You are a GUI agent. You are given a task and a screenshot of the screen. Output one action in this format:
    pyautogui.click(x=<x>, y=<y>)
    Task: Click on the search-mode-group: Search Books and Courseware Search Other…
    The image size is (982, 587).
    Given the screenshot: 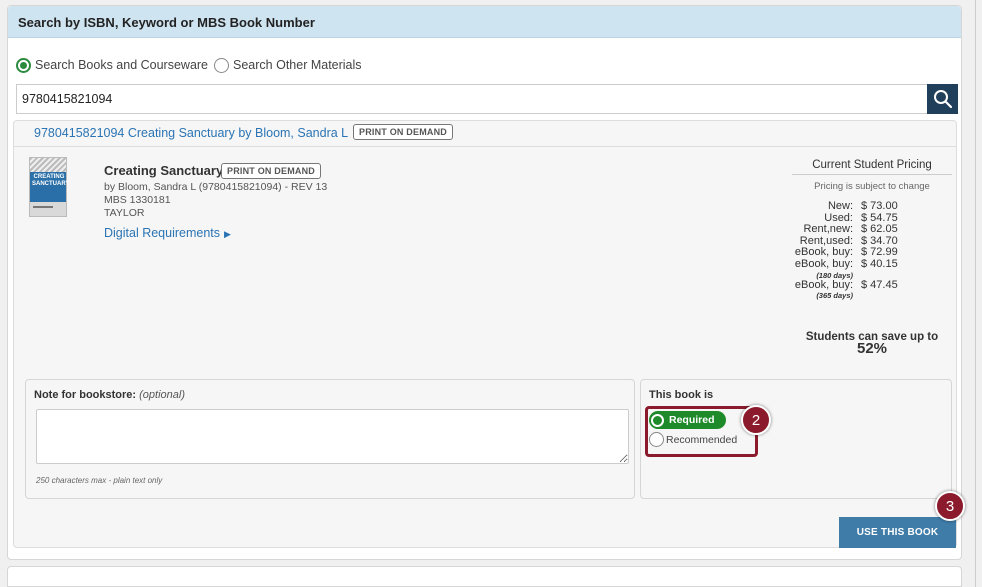 What is the action you would take?
    pyautogui.click(x=192, y=65)
    